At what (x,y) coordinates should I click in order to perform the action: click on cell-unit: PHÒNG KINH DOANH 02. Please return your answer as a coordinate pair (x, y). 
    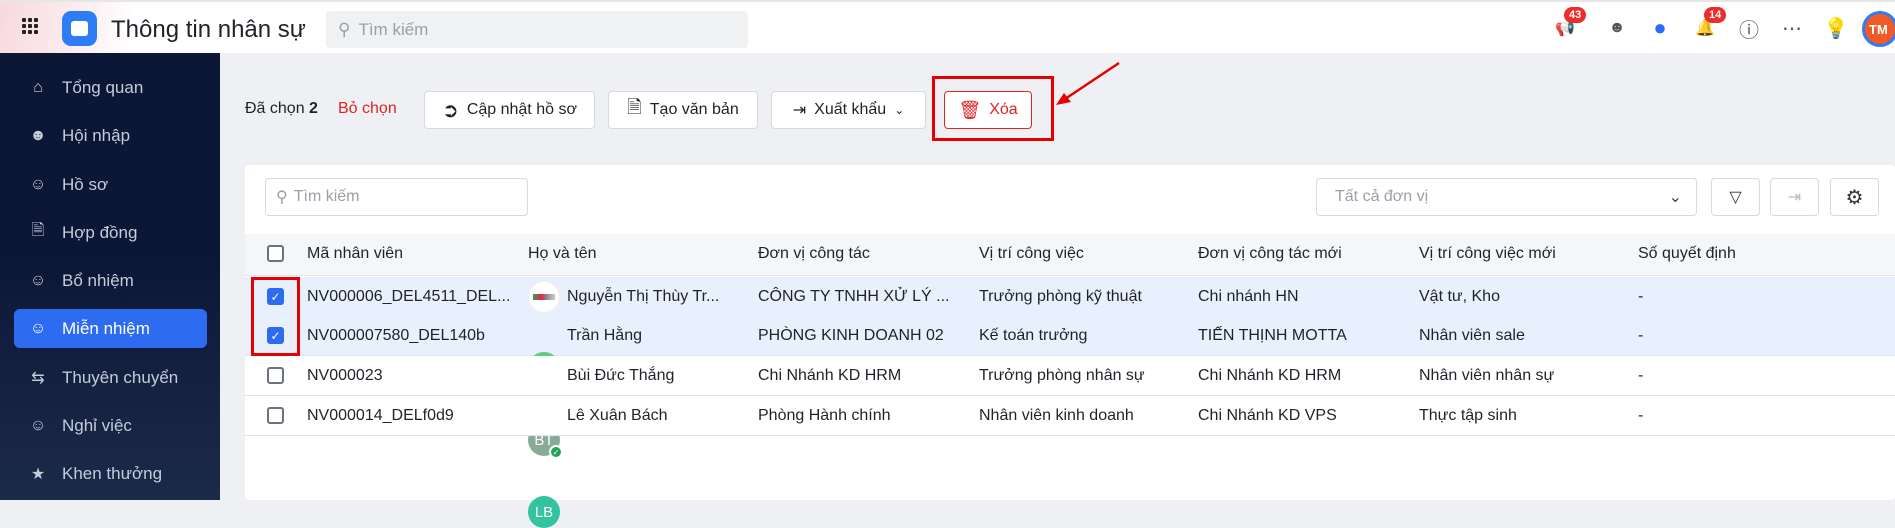
    Looking at the image, I should click on (851, 335).